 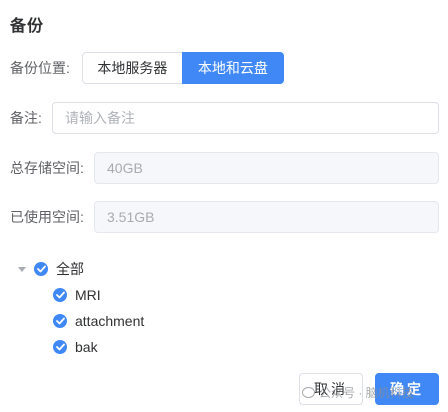 What do you see at coordinates (70, 269) in the screenshot?
I see `tree-node-label: 全部` at bounding box center [70, 269].